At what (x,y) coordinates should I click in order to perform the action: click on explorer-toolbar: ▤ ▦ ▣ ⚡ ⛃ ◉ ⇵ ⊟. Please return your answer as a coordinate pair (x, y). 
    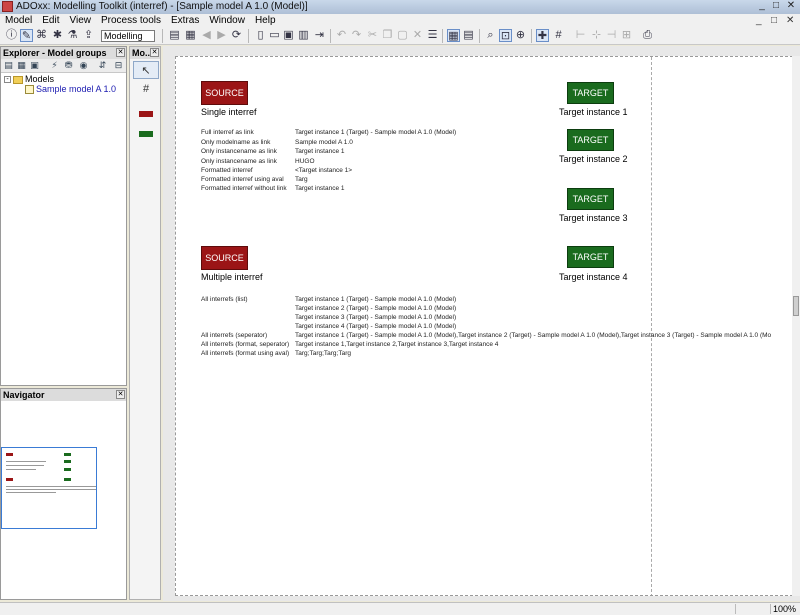
    Looking at the image, I should click on (63, 66).